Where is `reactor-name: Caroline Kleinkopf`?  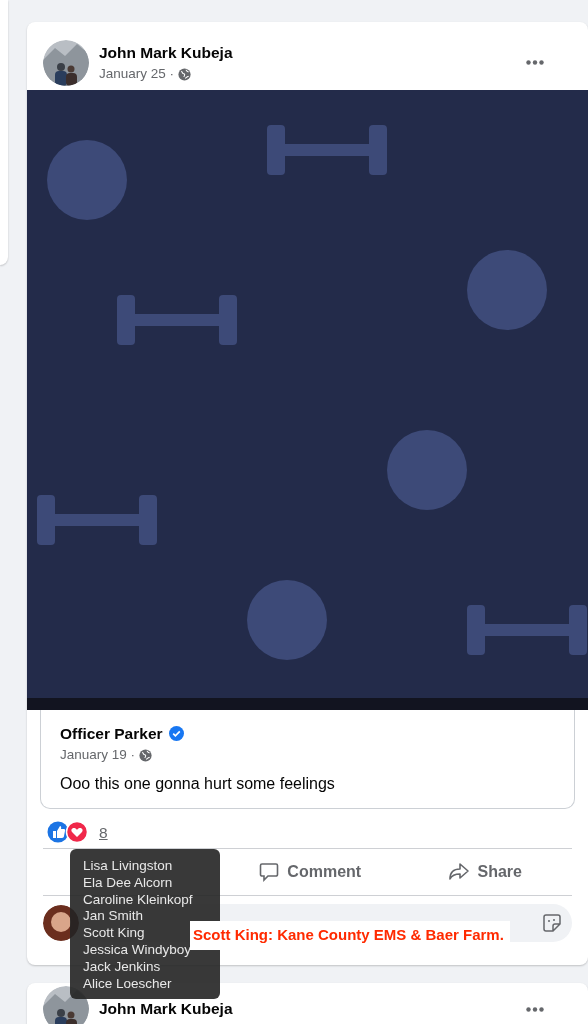
reactor-name: Caroline Kleinkopf is located at coordinates (138, 900).